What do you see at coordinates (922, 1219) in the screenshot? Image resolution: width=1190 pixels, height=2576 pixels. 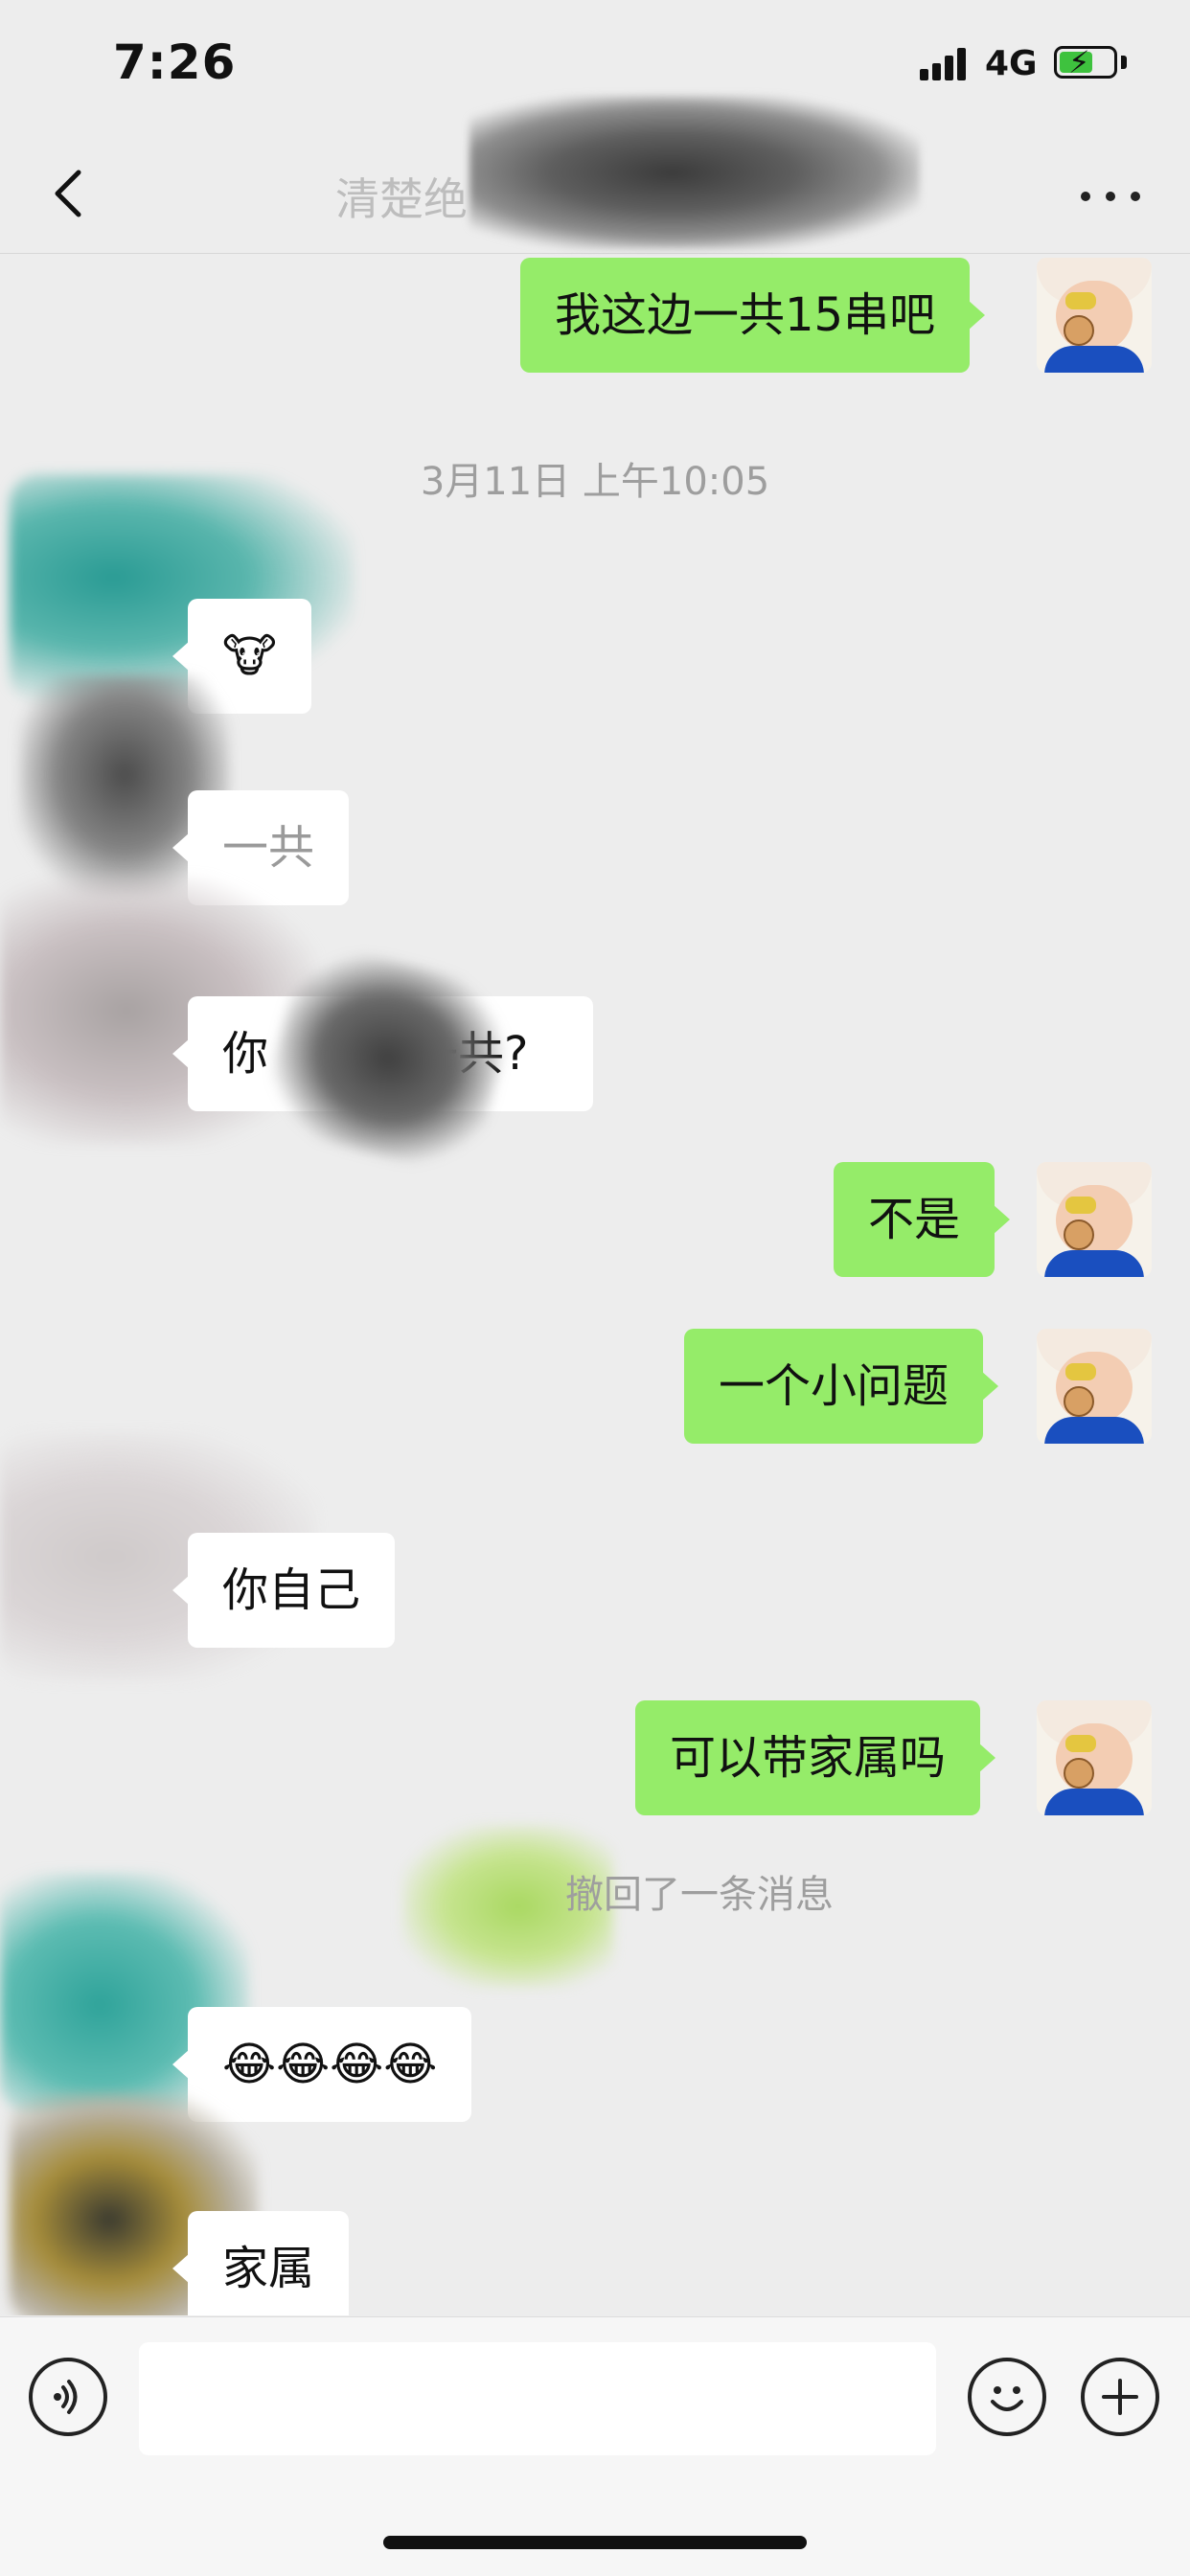 I see `message-bubble-sent: 不是` at bounding box center [922, 1219].